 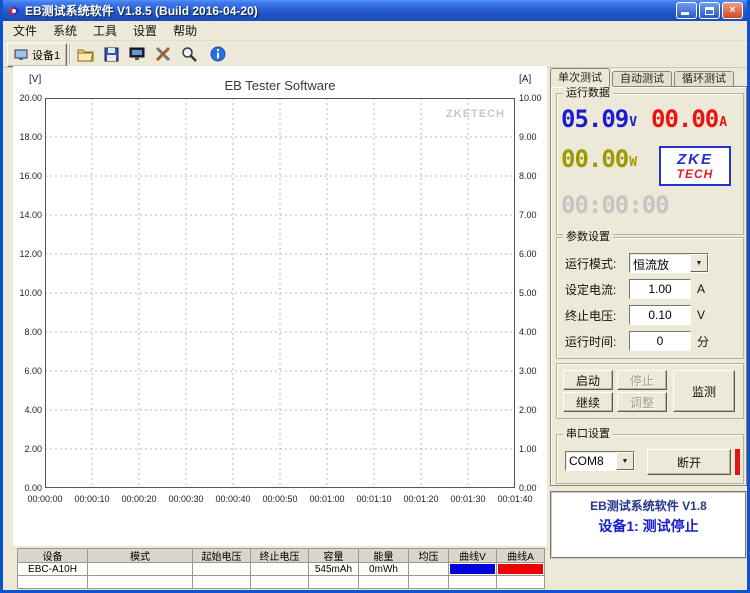 I want to click on info-icon, so click(x=218, y=54).